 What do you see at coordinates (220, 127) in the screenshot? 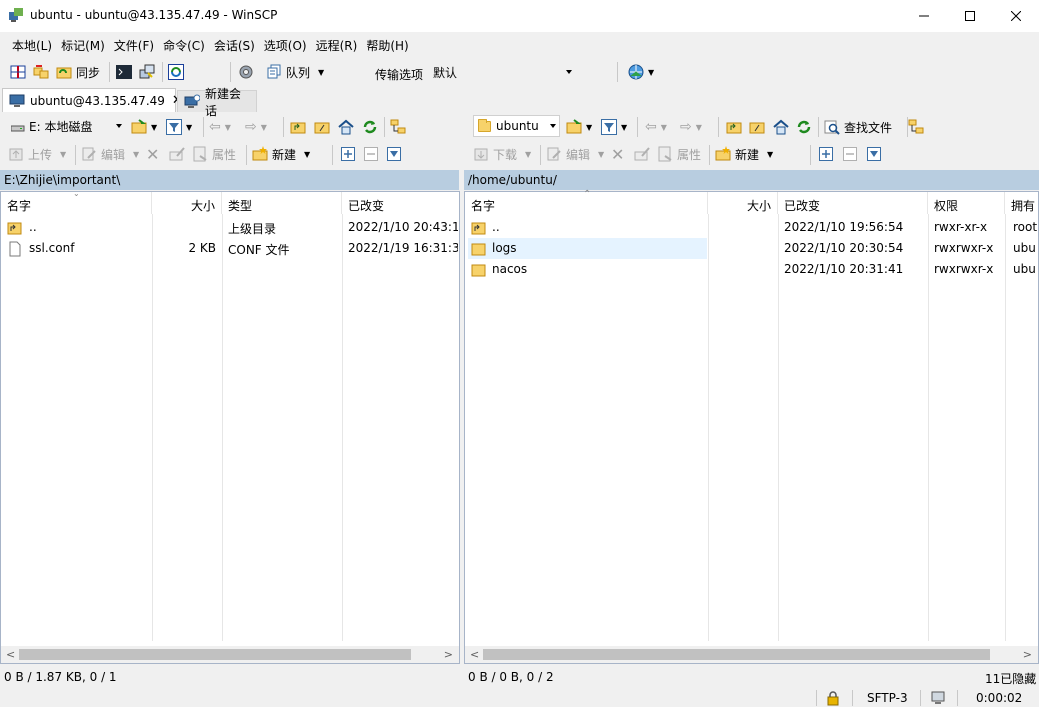
I see `local-back-button: ⇦ ▼` at bounding box center [220, 127].